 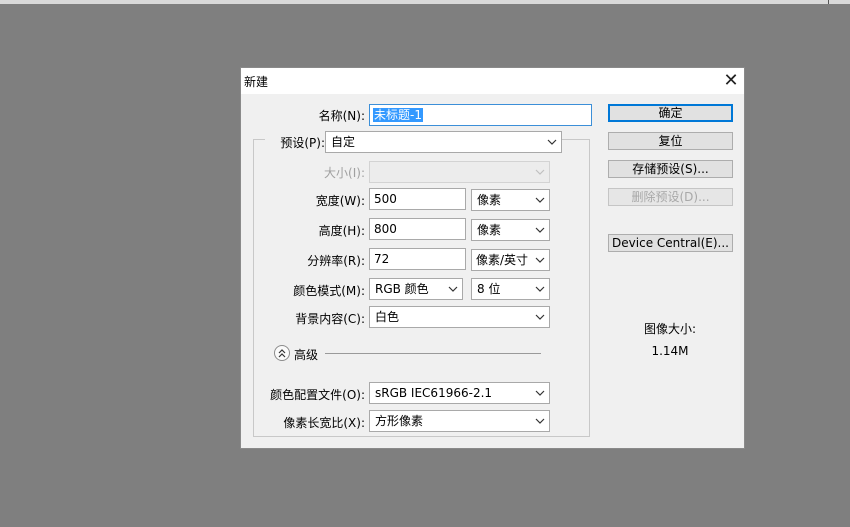 What do you see at coordinates (341, 231) in the screenshot?
I see `height-label: 高度(H):` at bounding box center [341, 231].